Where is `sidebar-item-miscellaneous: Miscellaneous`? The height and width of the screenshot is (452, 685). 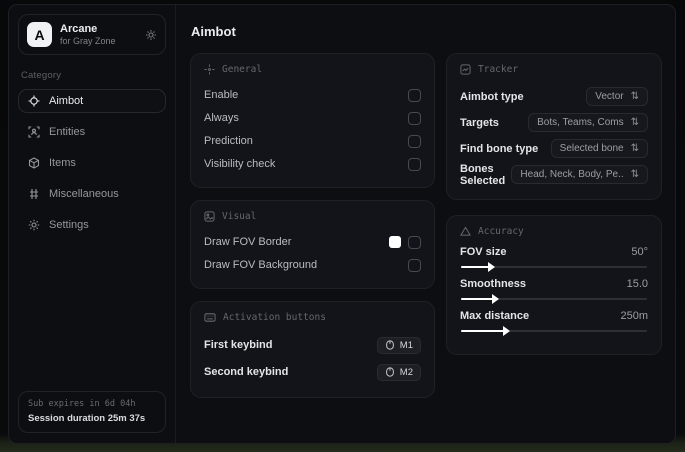
sidebar-item-miscellaneous: Miscellaneous is located at coordinates (92, 194).